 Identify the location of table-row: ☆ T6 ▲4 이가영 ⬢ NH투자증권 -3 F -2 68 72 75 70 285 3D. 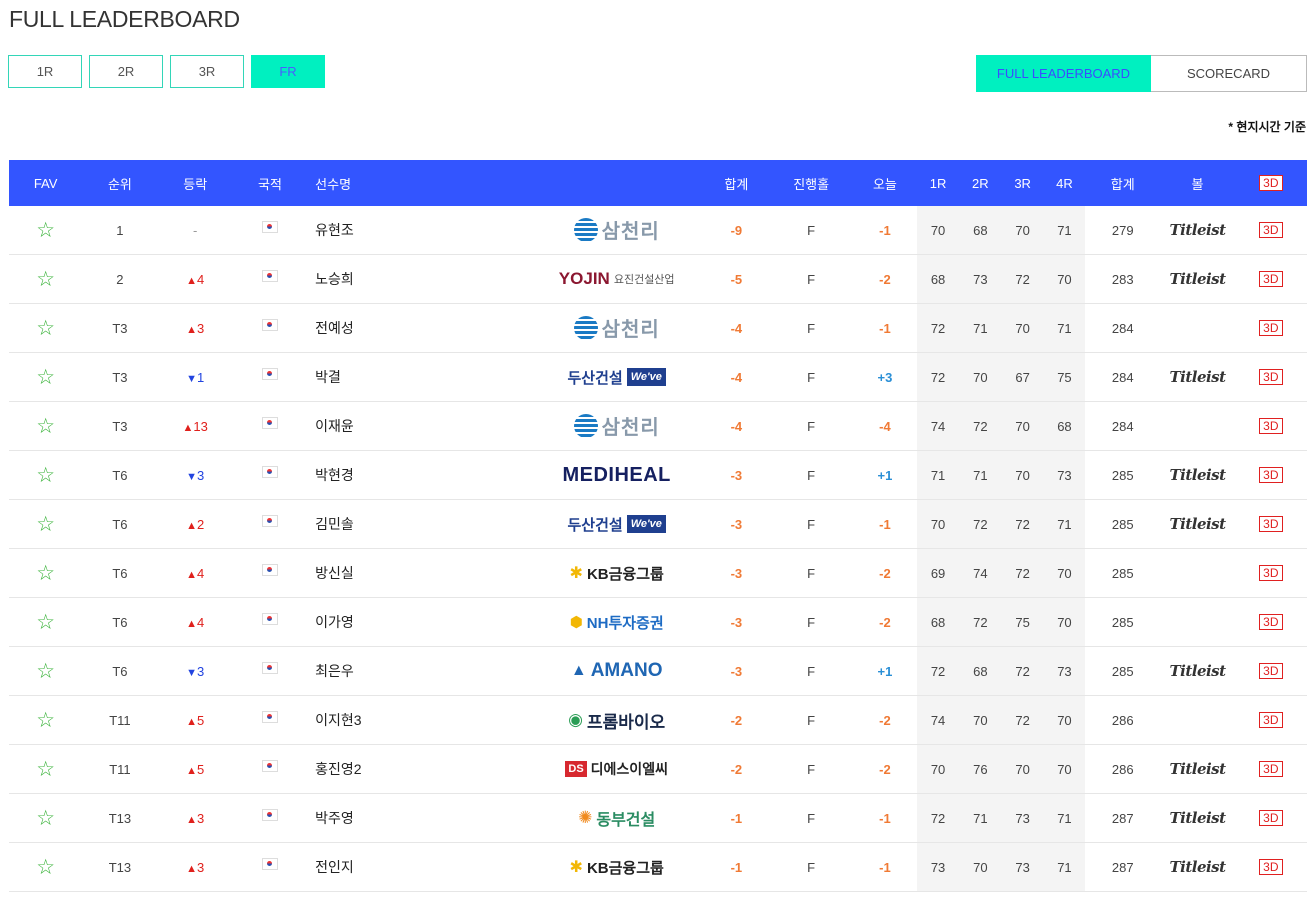
(658, 622).